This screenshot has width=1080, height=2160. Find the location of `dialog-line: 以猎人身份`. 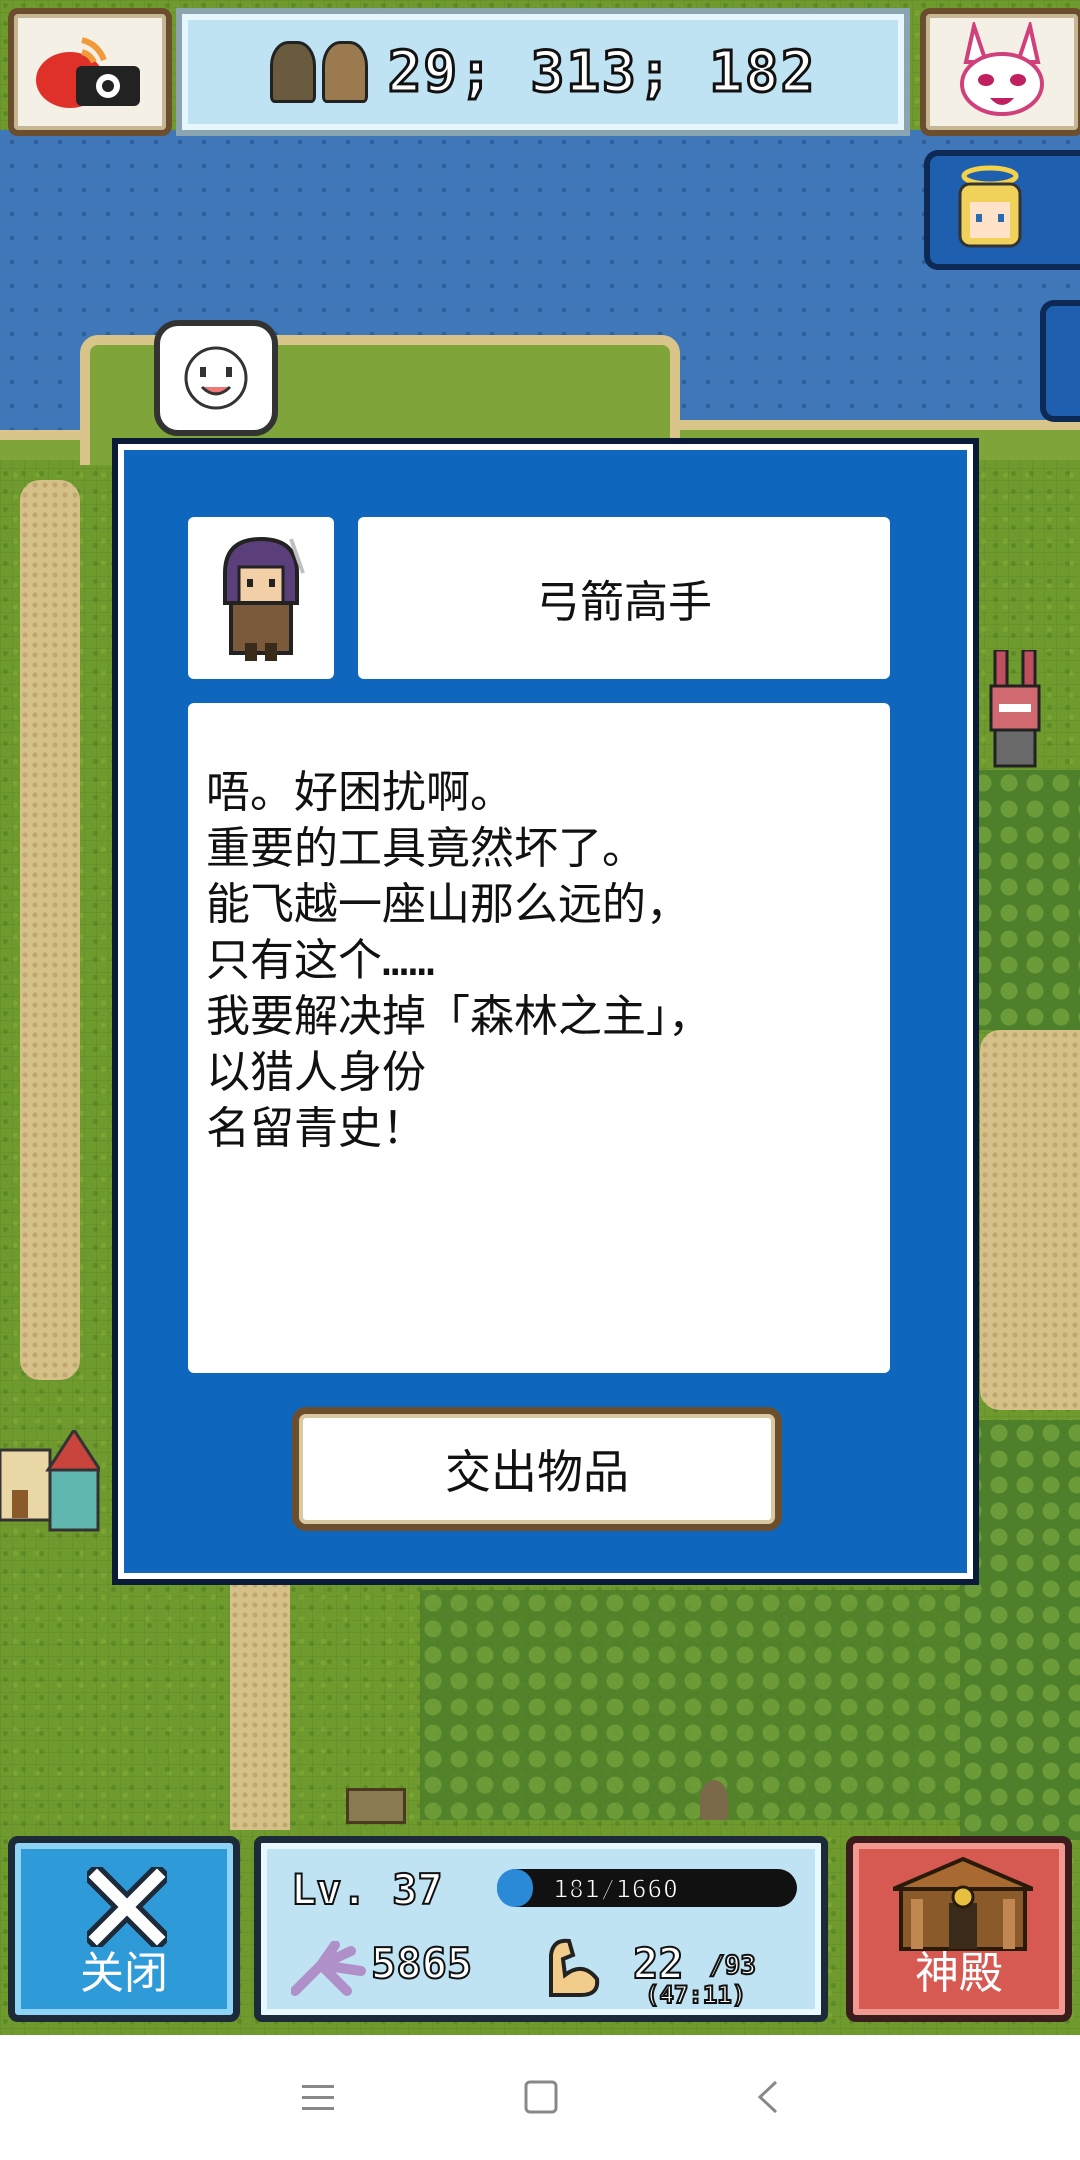

dialog-line: 以猎人身份 is located at coordinates (316, 1072).